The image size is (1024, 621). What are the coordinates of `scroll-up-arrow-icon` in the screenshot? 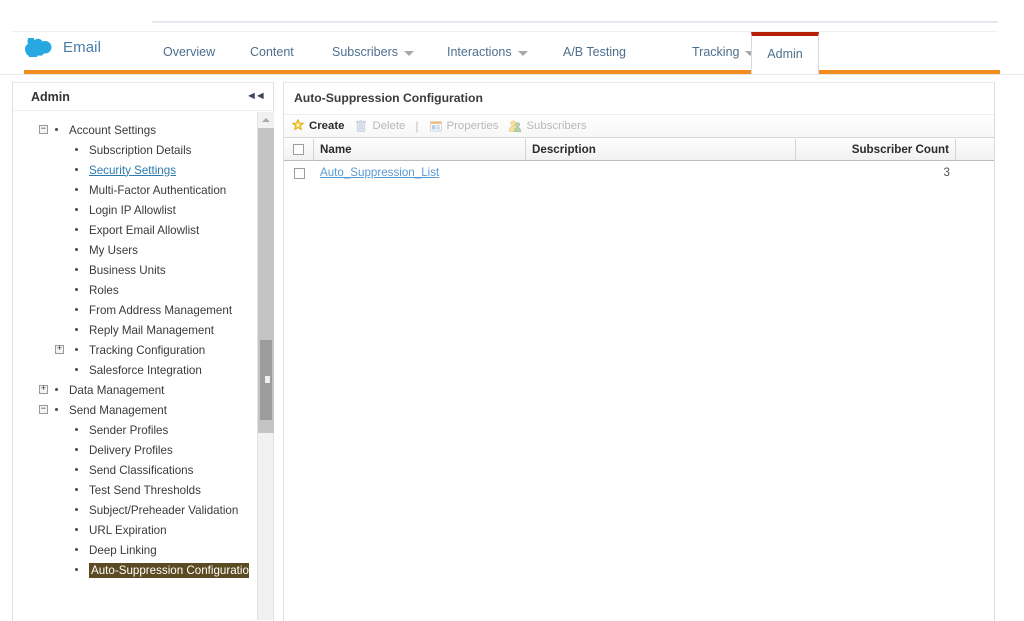 It's located at (266, 120).